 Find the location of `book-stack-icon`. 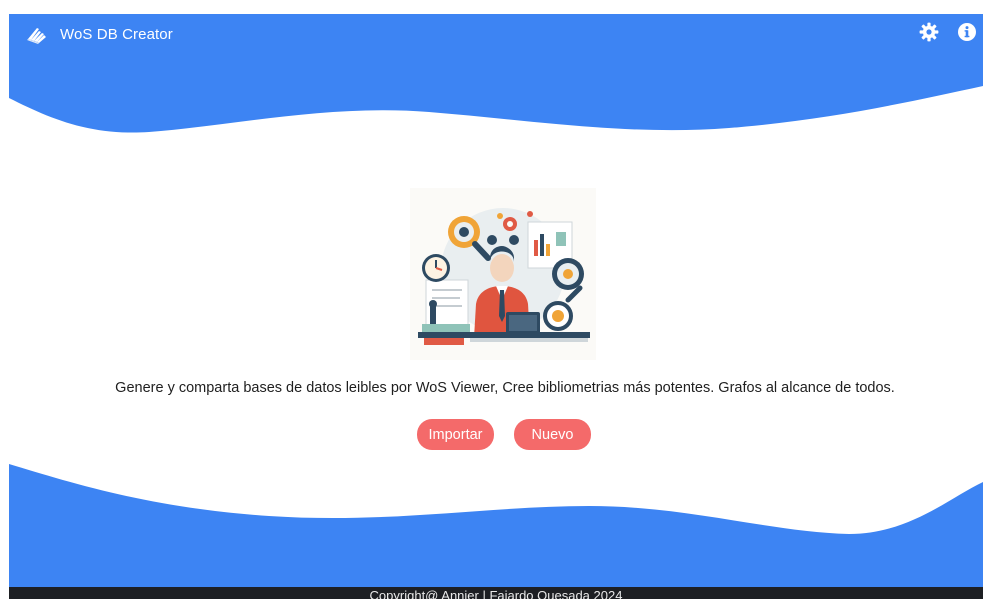

book-stack-icon is located at coordinates (37, 34).